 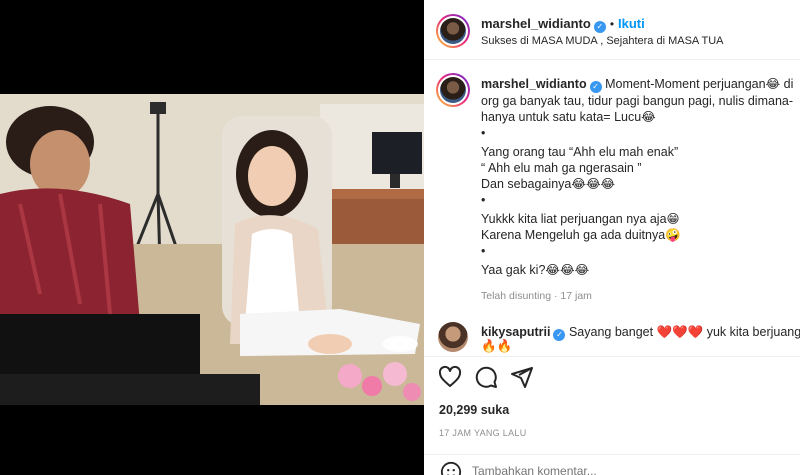 I want to click on comment-icon, so click(x=486, y=377).